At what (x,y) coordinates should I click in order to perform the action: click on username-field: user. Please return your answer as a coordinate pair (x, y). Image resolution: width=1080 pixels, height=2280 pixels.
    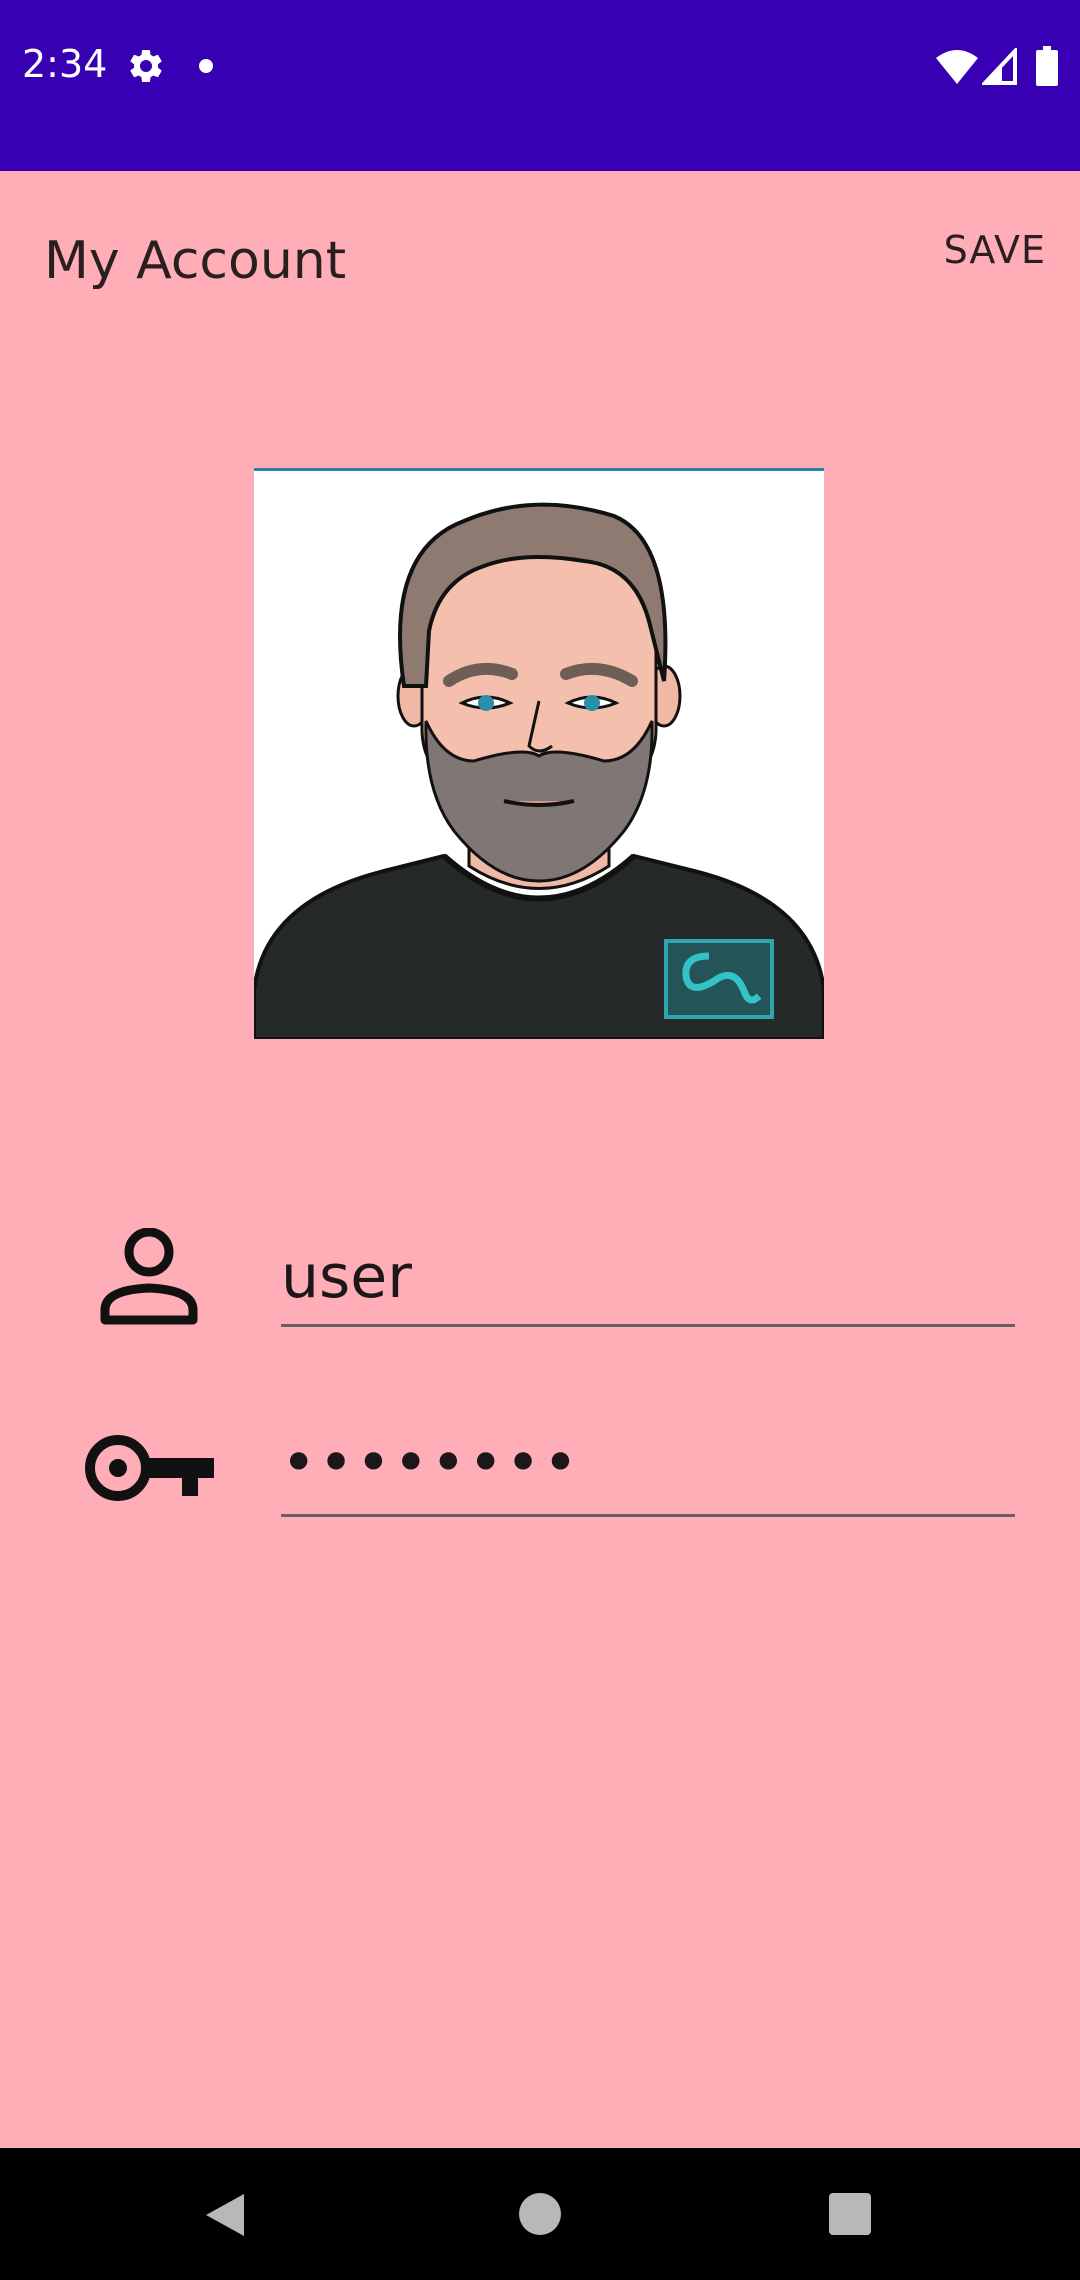
    Looking at the image, I should click on (648, 1275).